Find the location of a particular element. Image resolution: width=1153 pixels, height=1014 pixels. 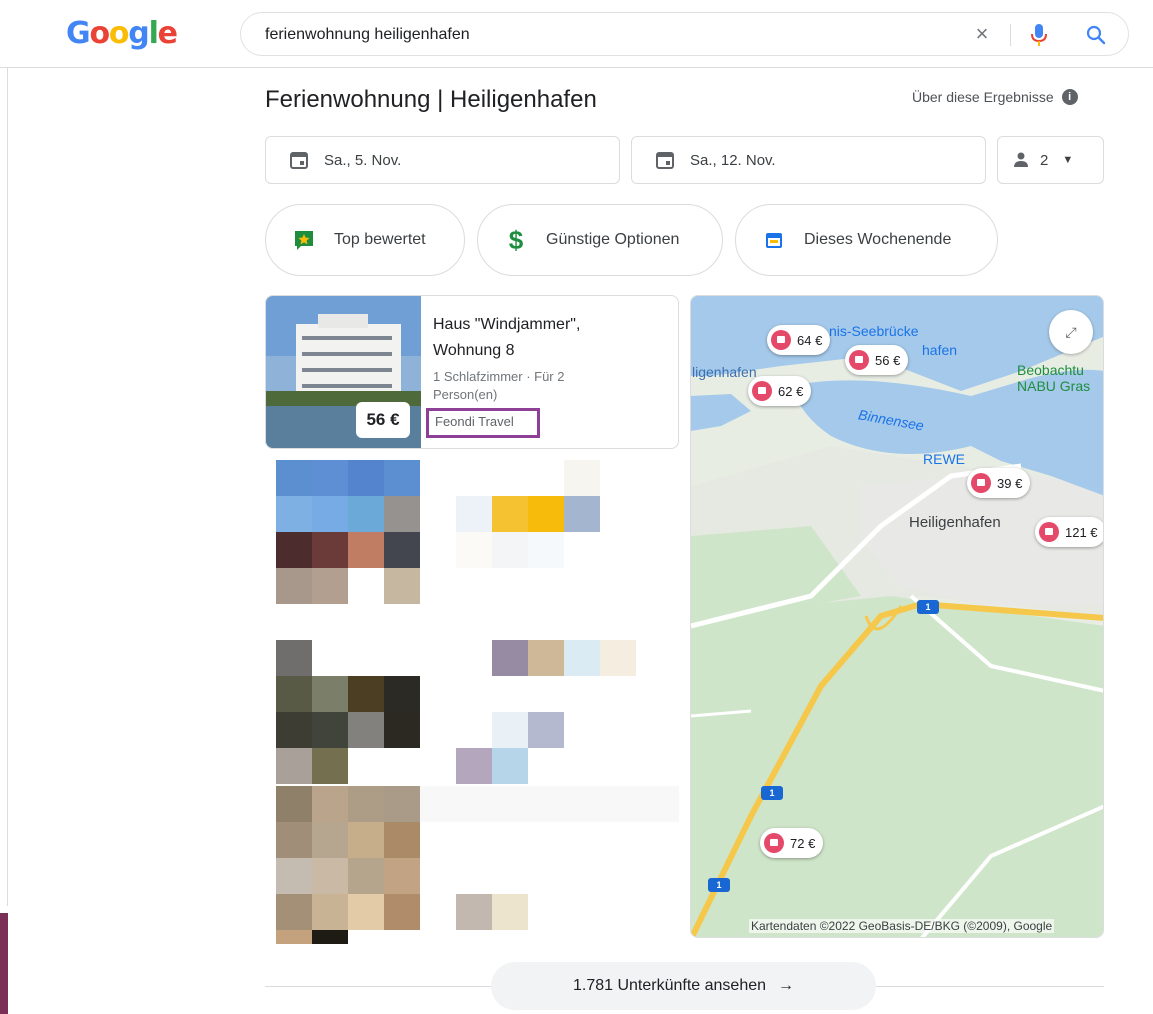

listing-price: 56 € is located at coordinates (383, 420).